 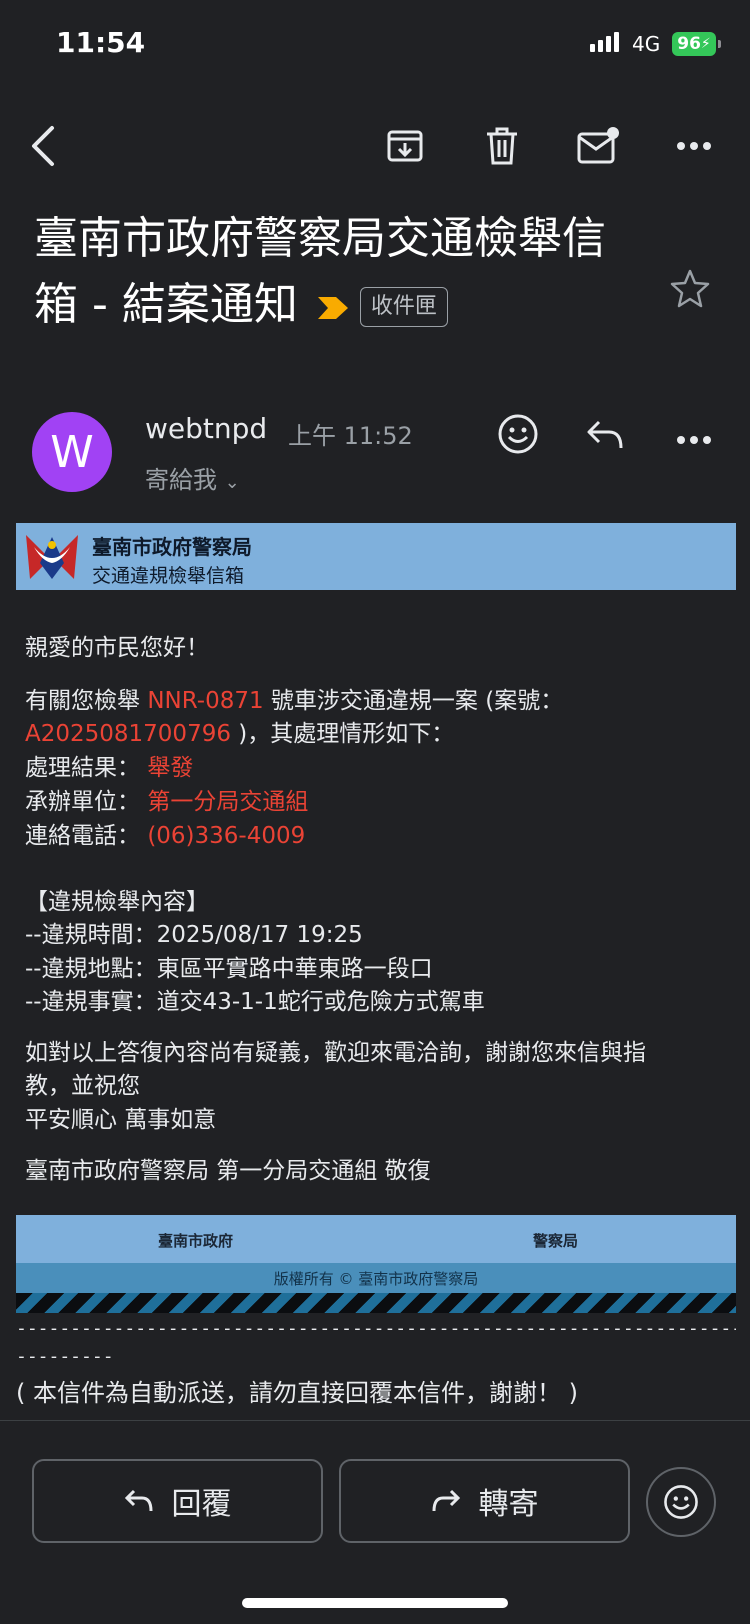 What do you see at coordinates (72, 452) in the screenshot?
I see `sender-avatar: W` at bounding box center [72, 452].